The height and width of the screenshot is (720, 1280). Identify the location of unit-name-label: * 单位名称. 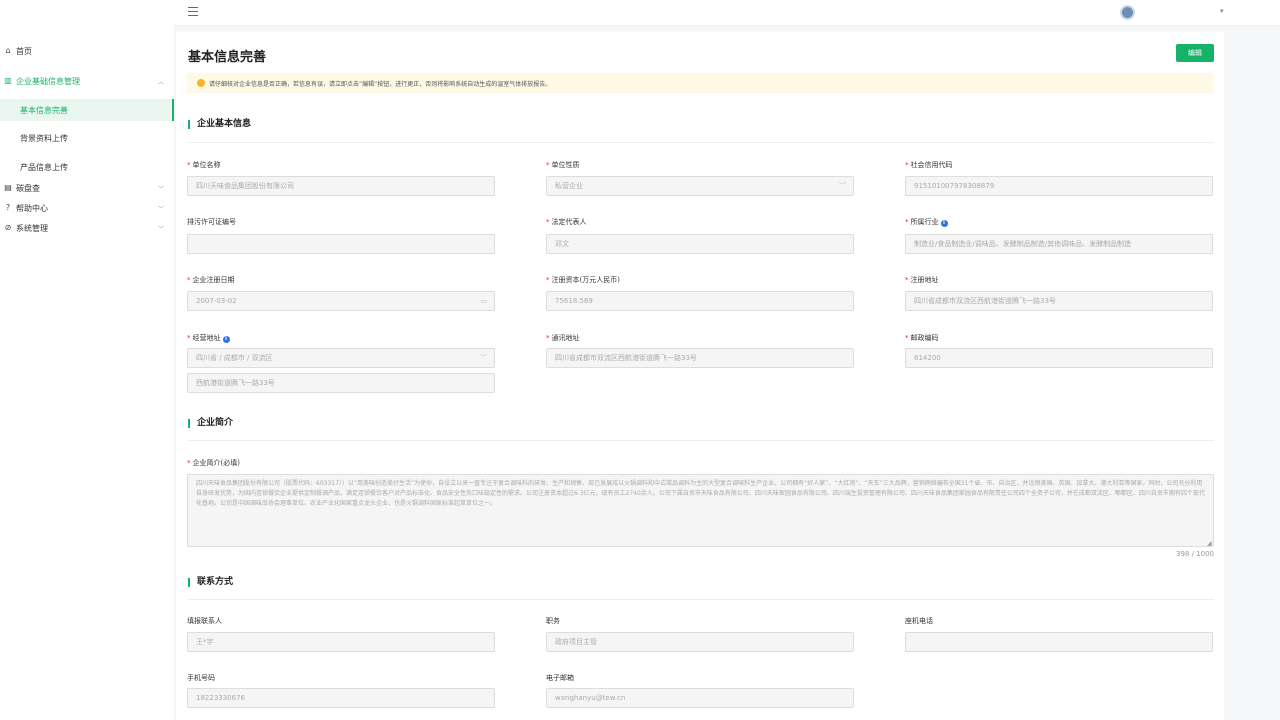
(204, 165).